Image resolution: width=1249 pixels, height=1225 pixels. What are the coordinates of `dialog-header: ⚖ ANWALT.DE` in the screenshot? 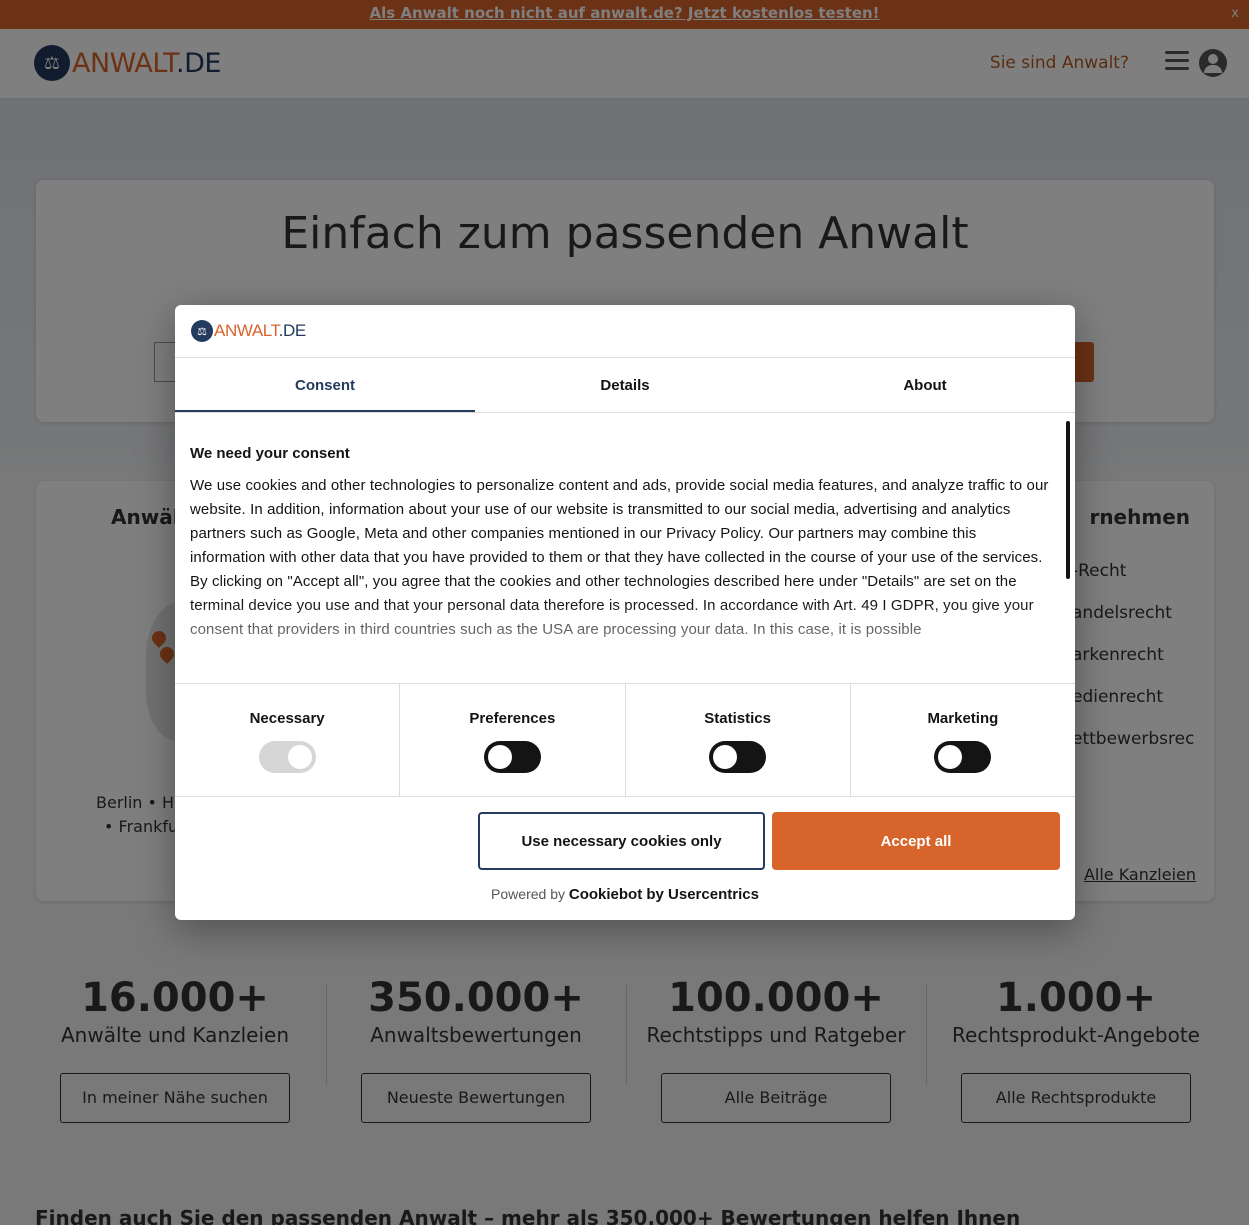 It's located at (625, 331).